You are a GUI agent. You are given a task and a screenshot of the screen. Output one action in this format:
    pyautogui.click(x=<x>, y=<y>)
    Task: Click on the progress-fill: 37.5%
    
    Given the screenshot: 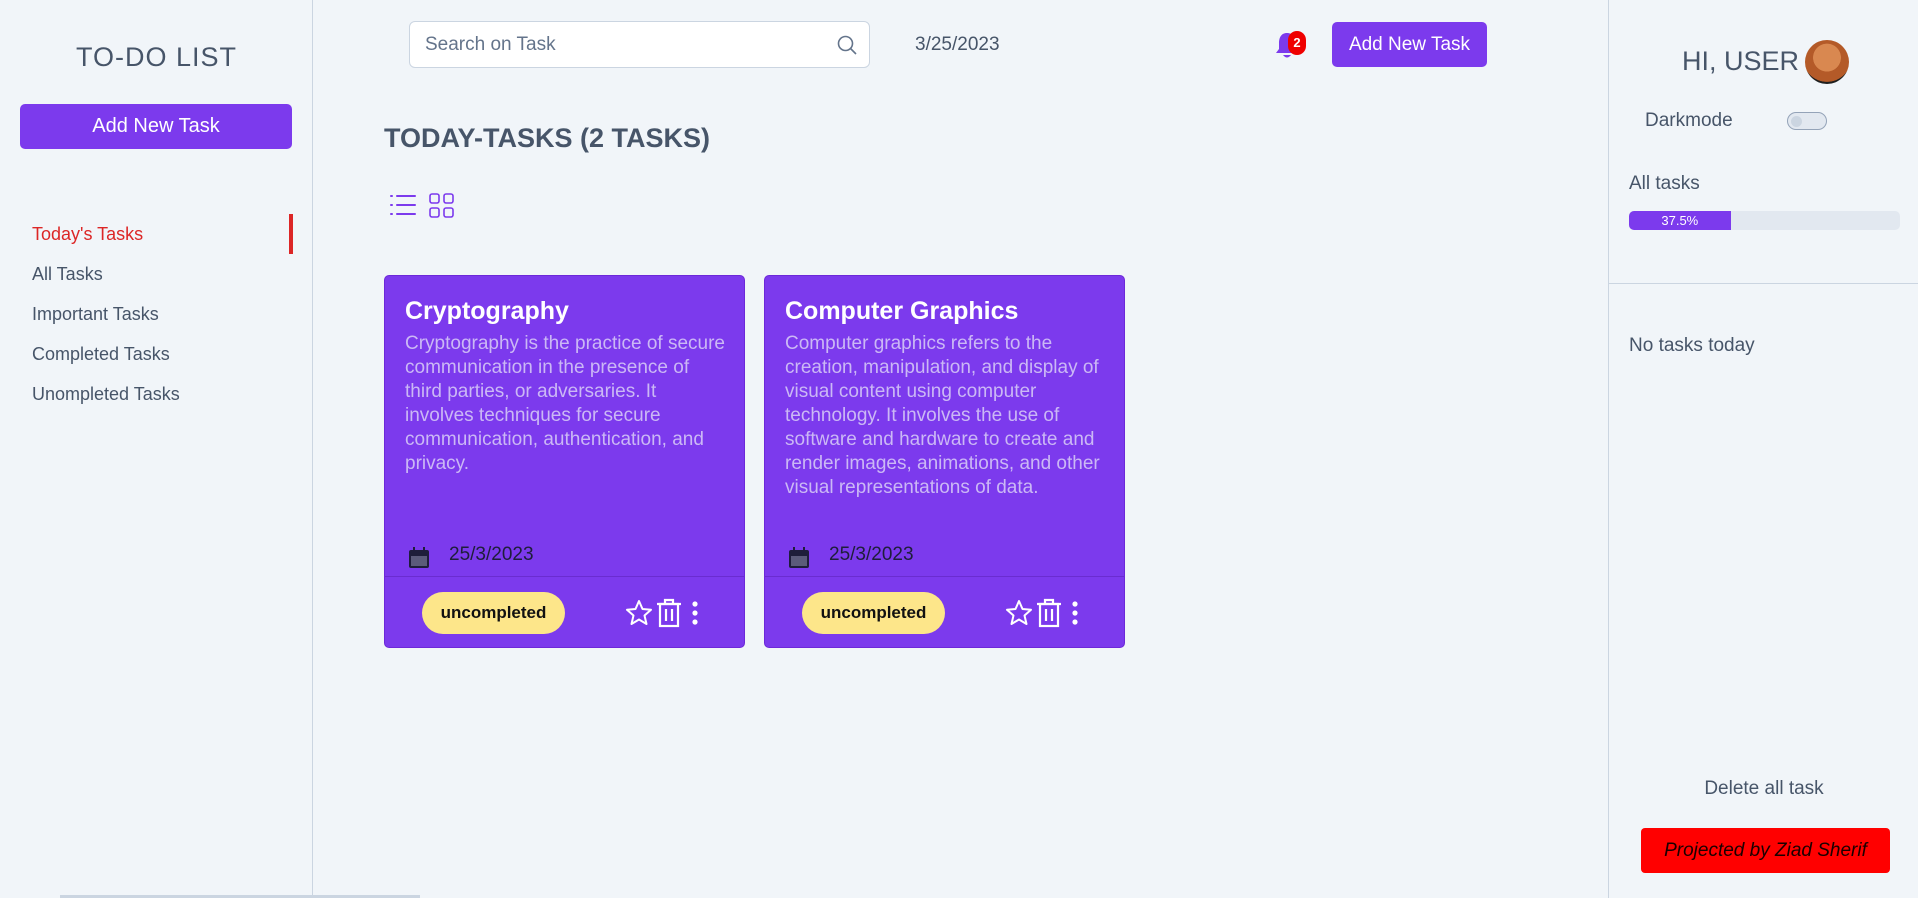 What is the action you would take?
    pyautogui.click(x=1680, y=220)
    